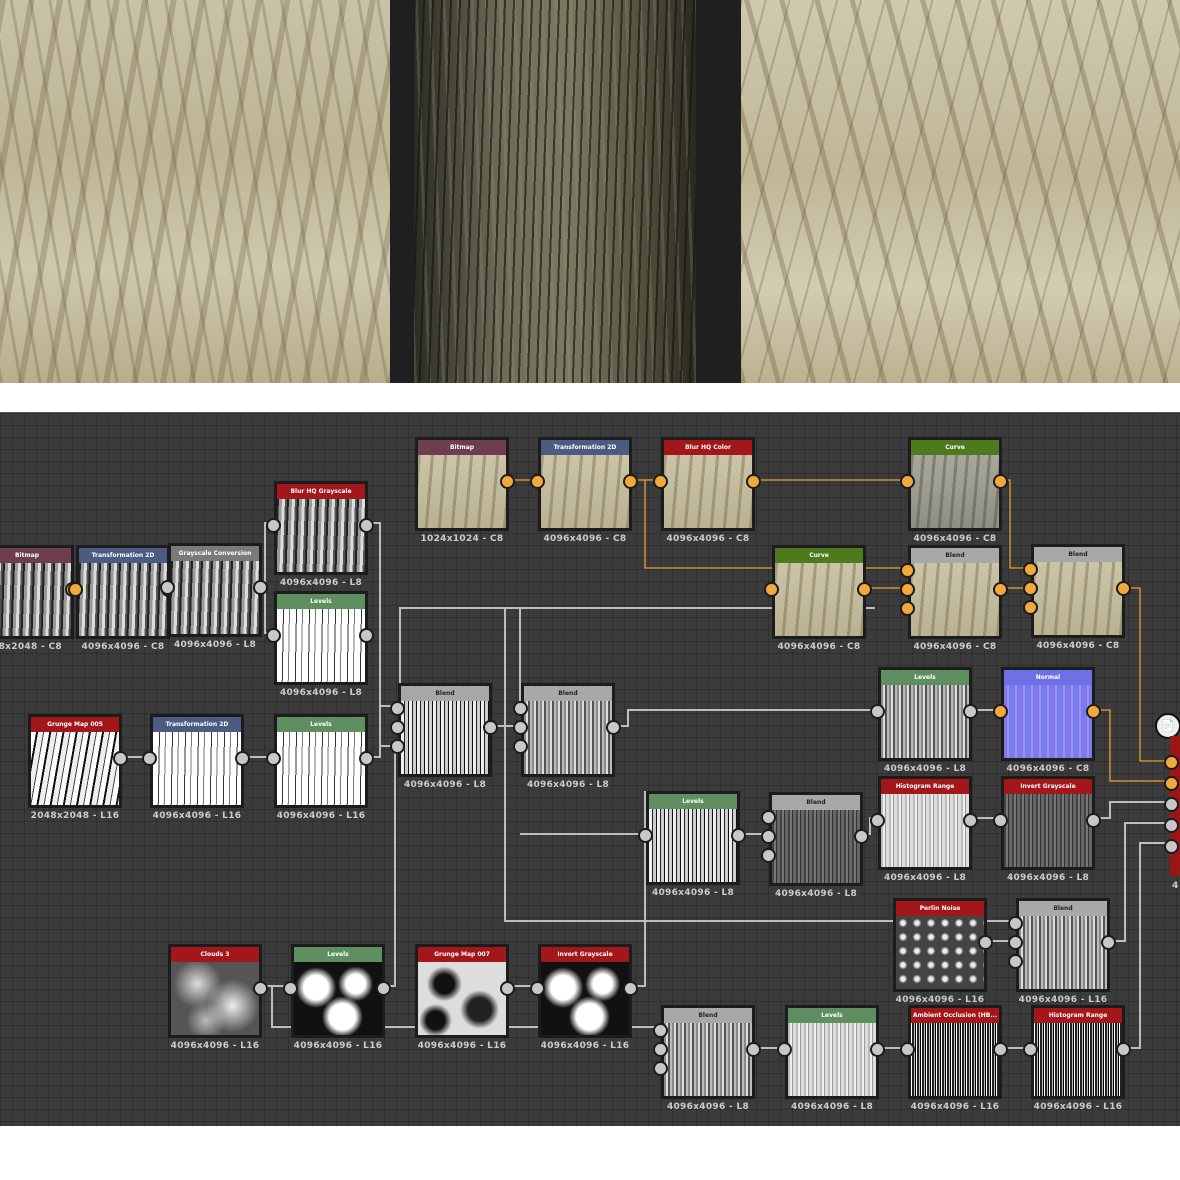 Image resolution: width=1180 pixels, height=1180 pixels. I want to click on node-grunge-map-005: Grunge Map 005 2048x2048 - L16, so click(78, 767).